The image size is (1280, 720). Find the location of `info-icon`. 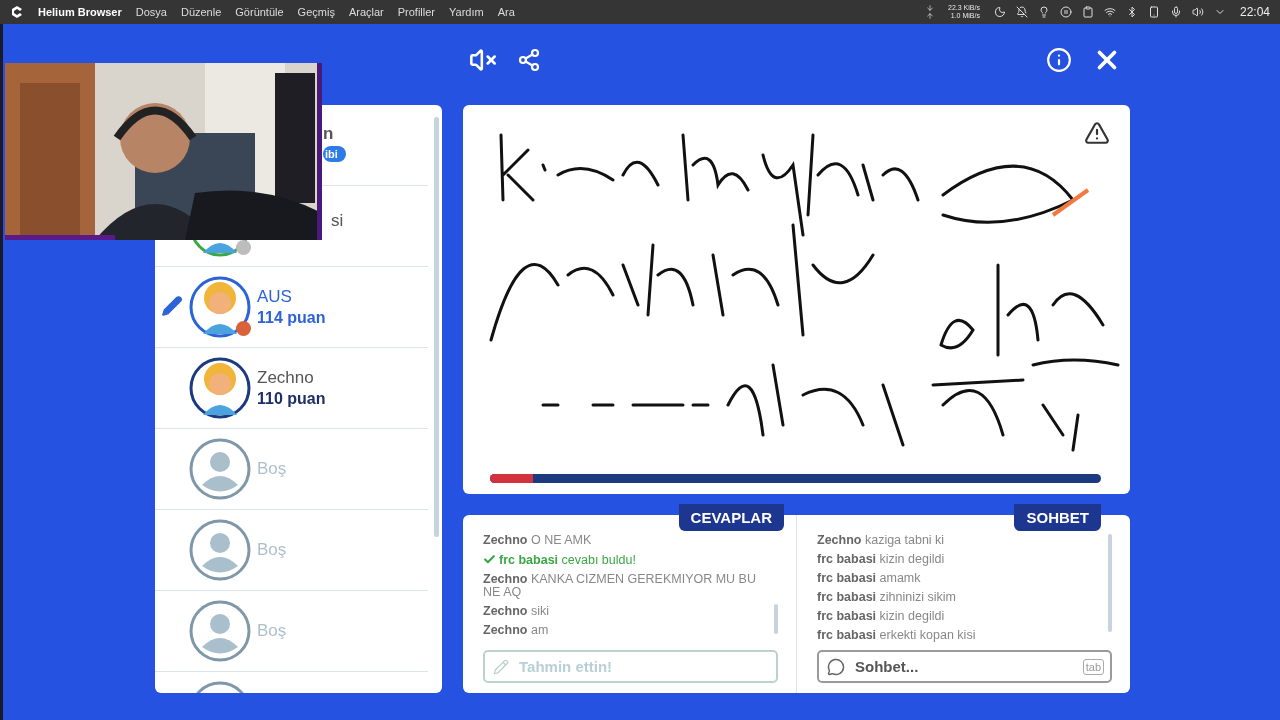

info-icon is located at coordinates (1059, 59).